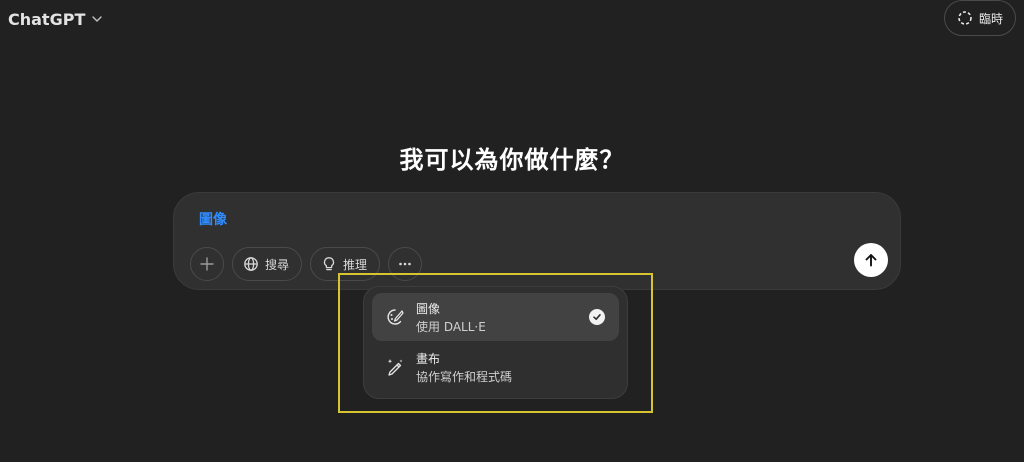  I want to click on dashed-circle-icon, so click(965, 18).